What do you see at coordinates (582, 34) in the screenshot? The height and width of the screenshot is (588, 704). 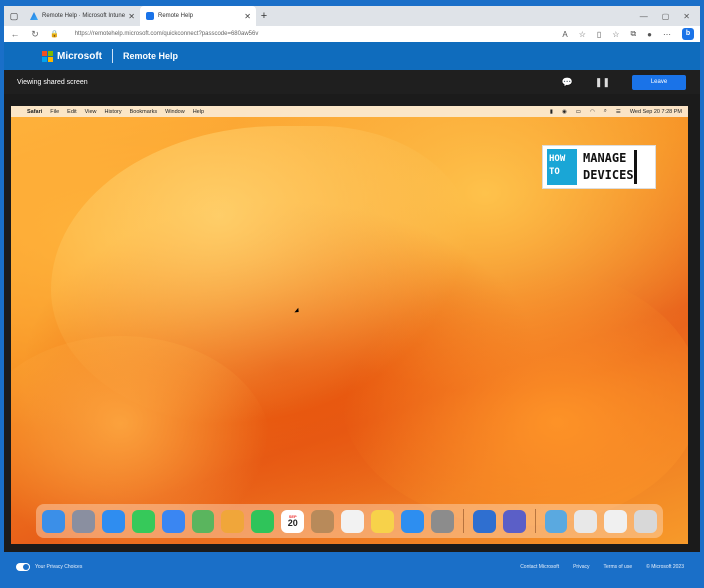 I see `favorite-star-icon: ☆` at bounding box center [582, 34].